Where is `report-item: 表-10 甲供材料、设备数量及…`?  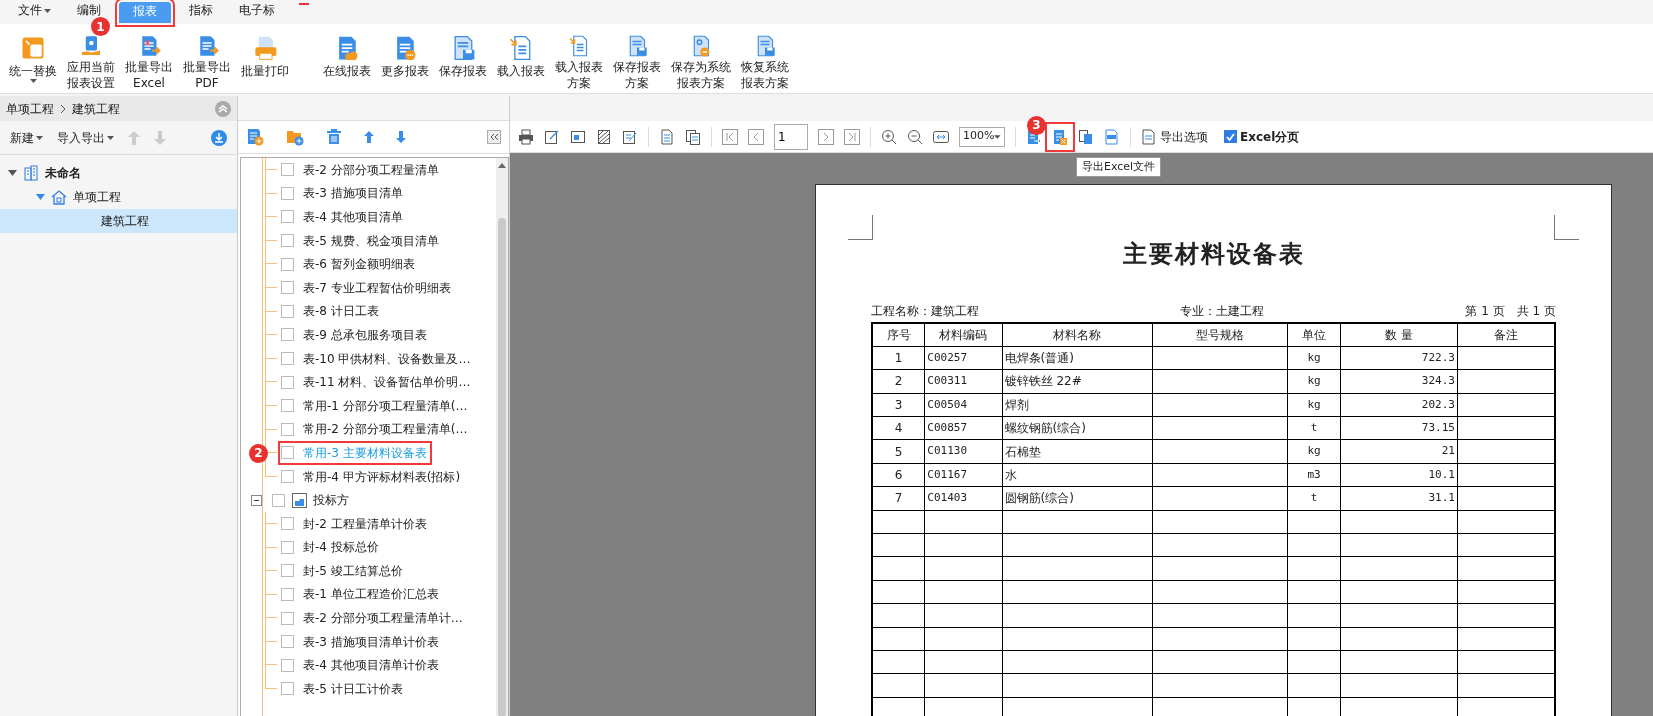 report-item: 表-10 甲供材料、设备数量及… is located at coordinates (387, 358).